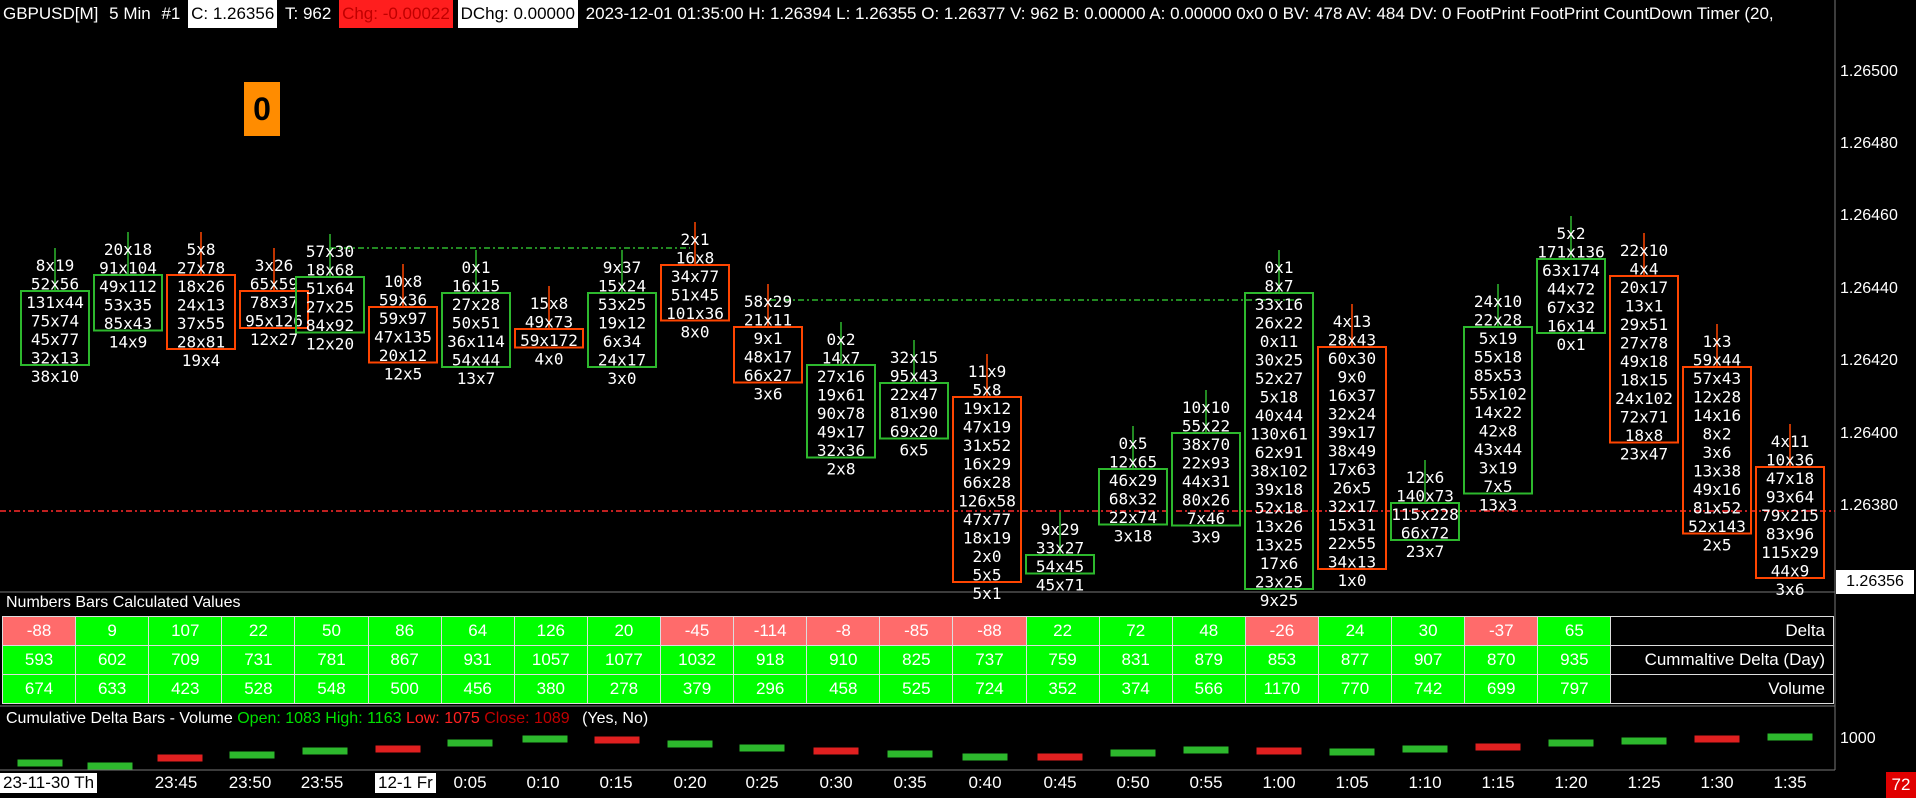 The image size is (1916, 798). I want to click on footprint-cell: 20x12, so click(403, 355).